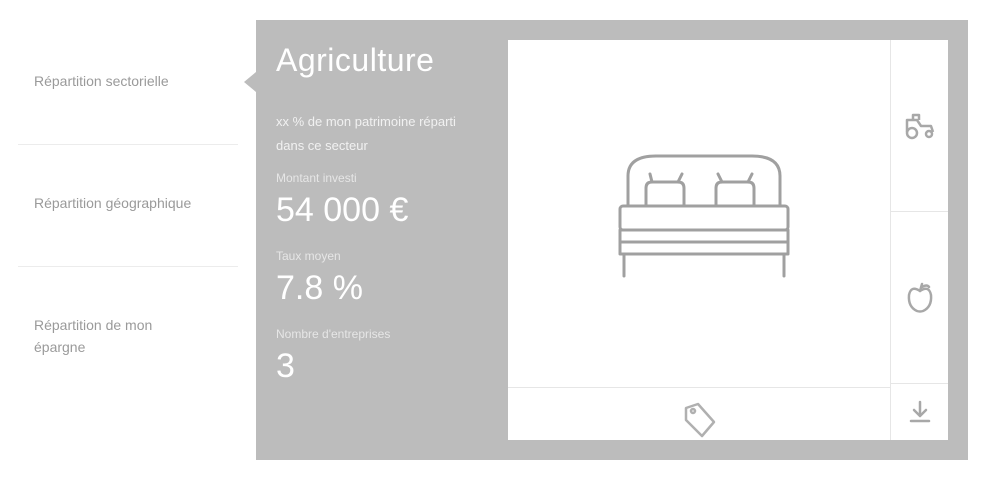  I want to click on stat-value-rate: 7.8 %, so click(319, 288).